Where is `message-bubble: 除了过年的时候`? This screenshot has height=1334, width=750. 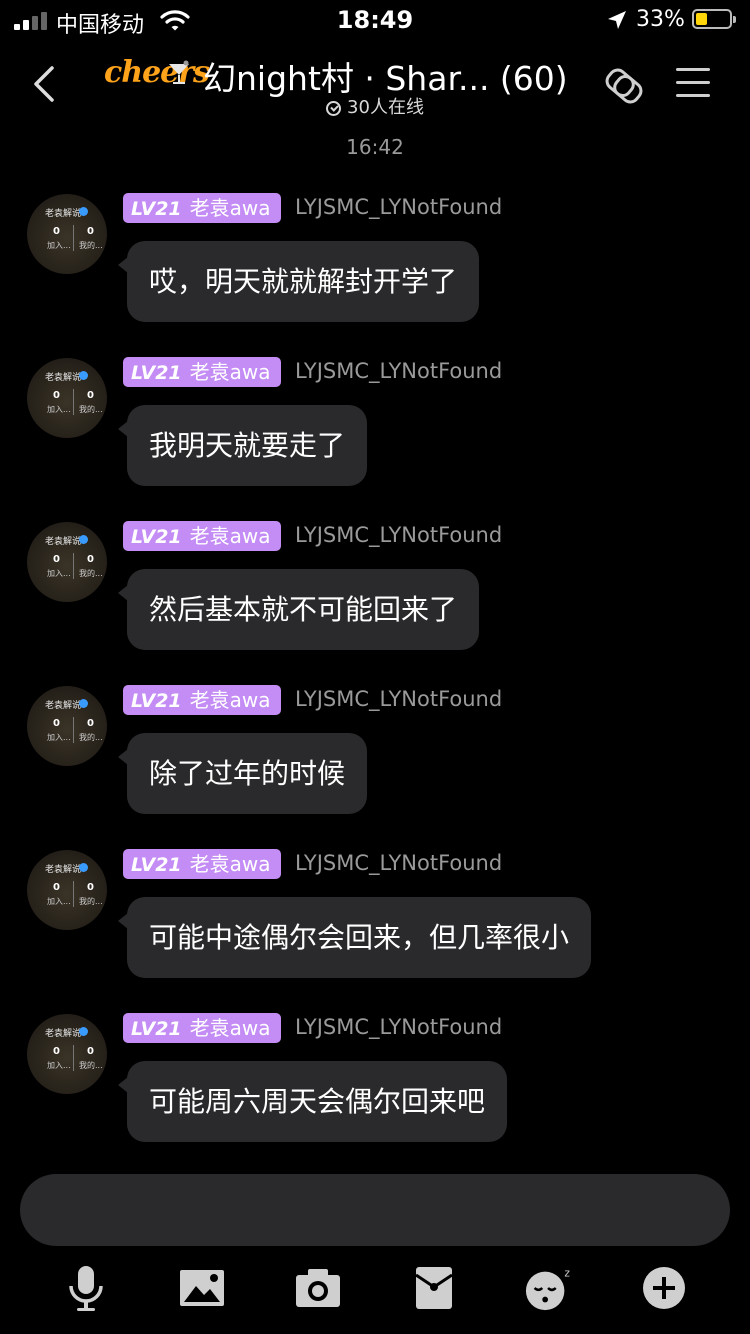
message-bubble: 除了过年的时候 is located at coordinates (242, 773).